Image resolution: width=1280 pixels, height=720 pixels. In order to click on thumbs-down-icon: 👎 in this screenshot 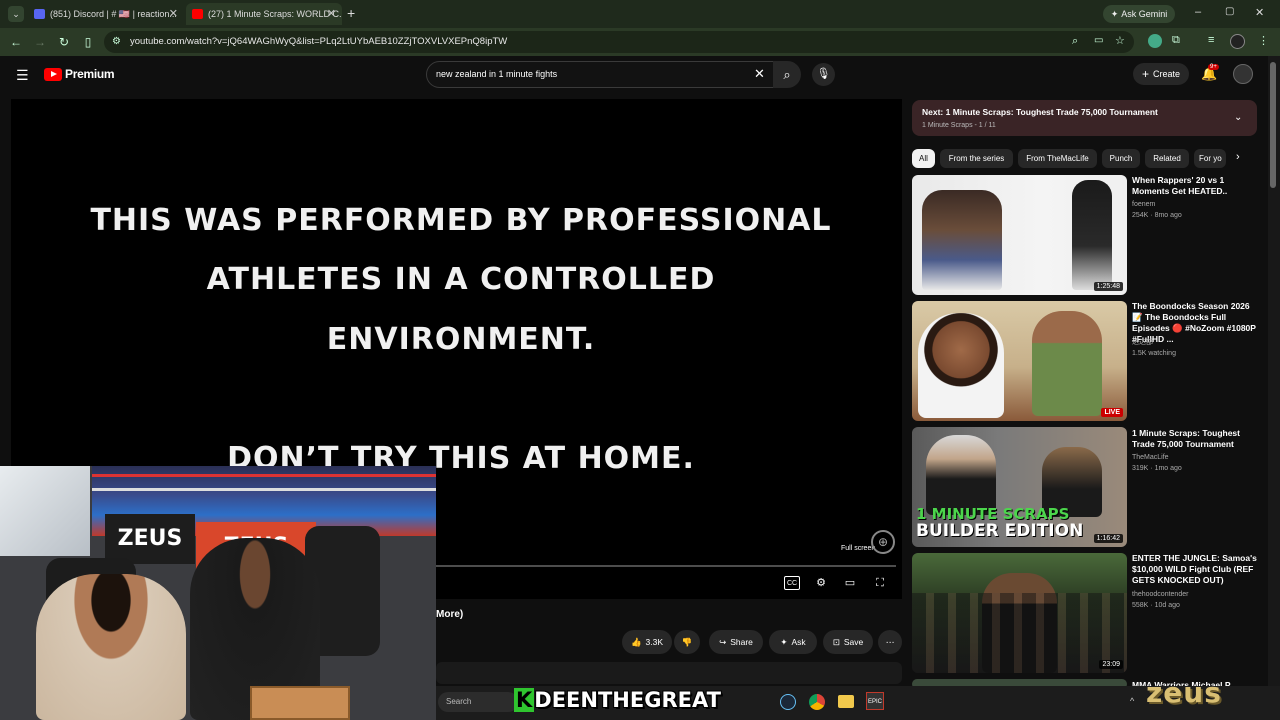, I will do `click(687, 641)`.